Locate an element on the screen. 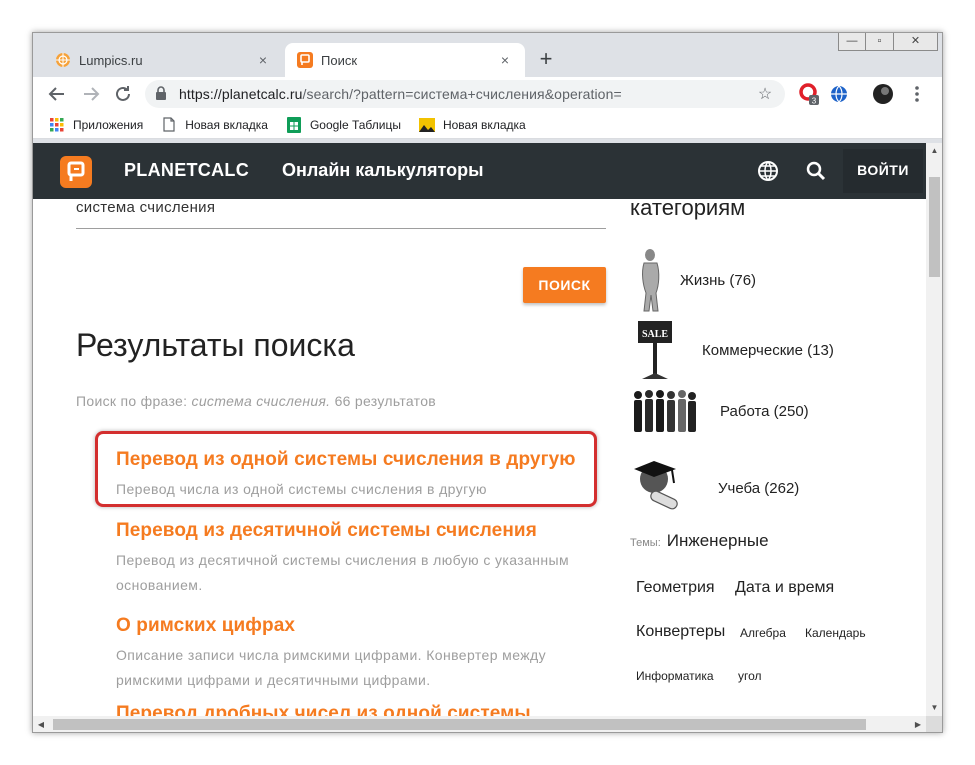 This screenshot has height=765, width=975. search-field-wrapper is located at coordinates (341, 211).